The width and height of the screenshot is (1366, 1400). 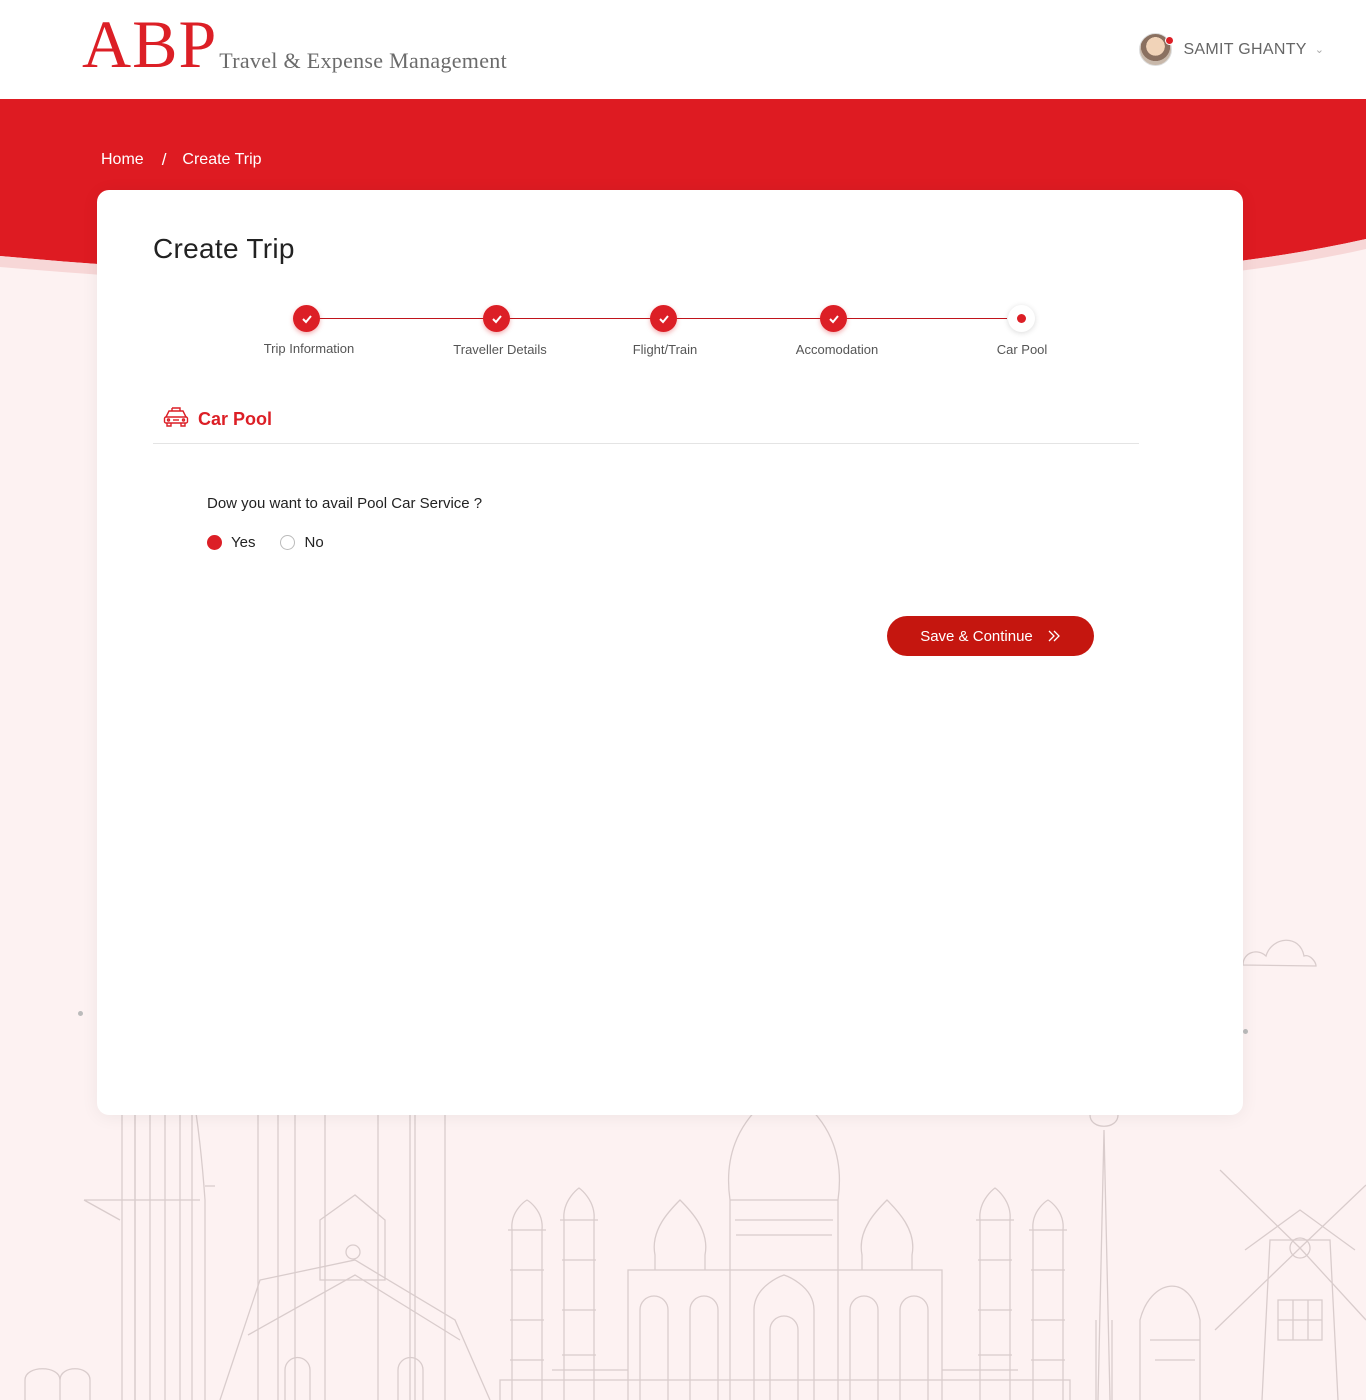 I want to click on step-label-accomodation: Accomodation, so click(x=837, y=349).